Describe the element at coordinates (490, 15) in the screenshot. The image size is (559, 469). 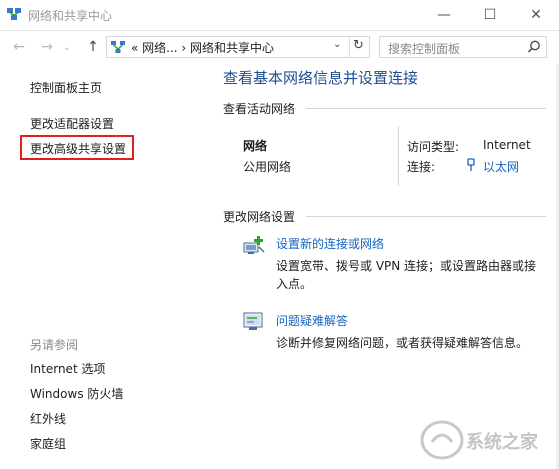
I see `maximize-button: ☐` at that location.